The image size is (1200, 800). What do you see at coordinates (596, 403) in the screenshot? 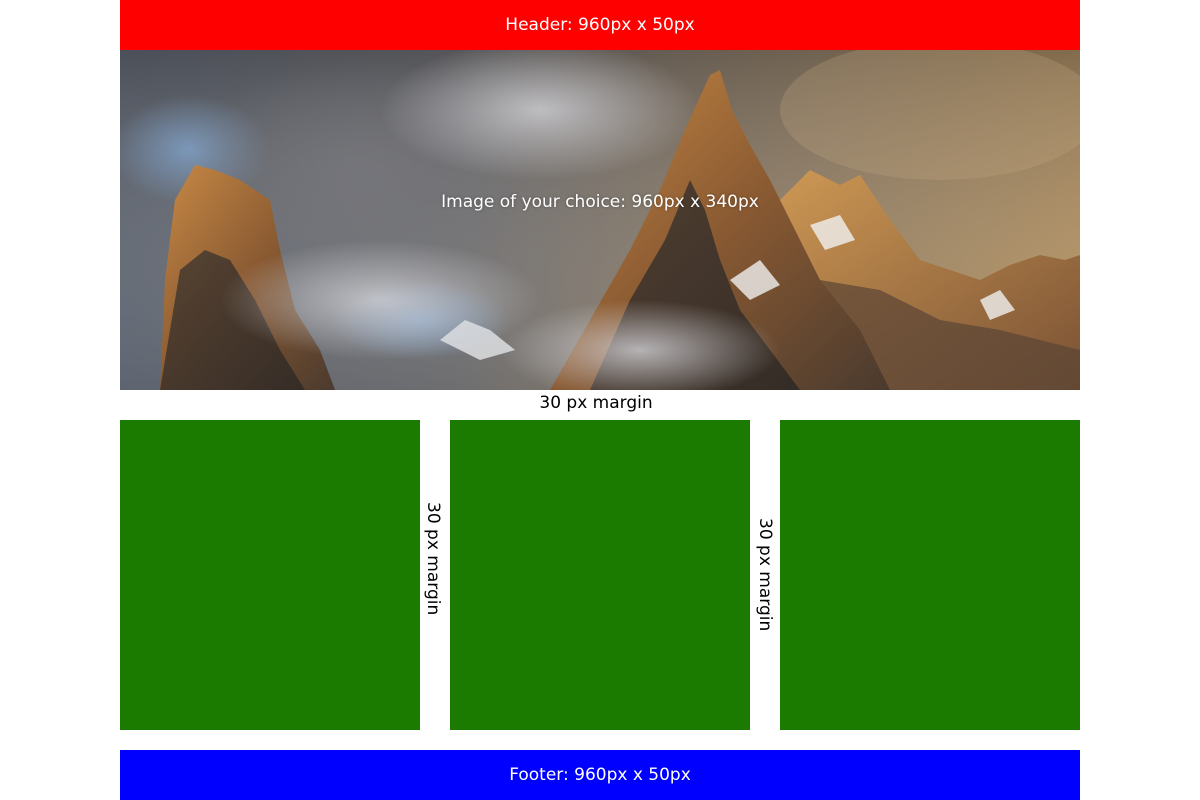
I see `margin-label-top: 30 px margin` at bounding box center [596, 403].